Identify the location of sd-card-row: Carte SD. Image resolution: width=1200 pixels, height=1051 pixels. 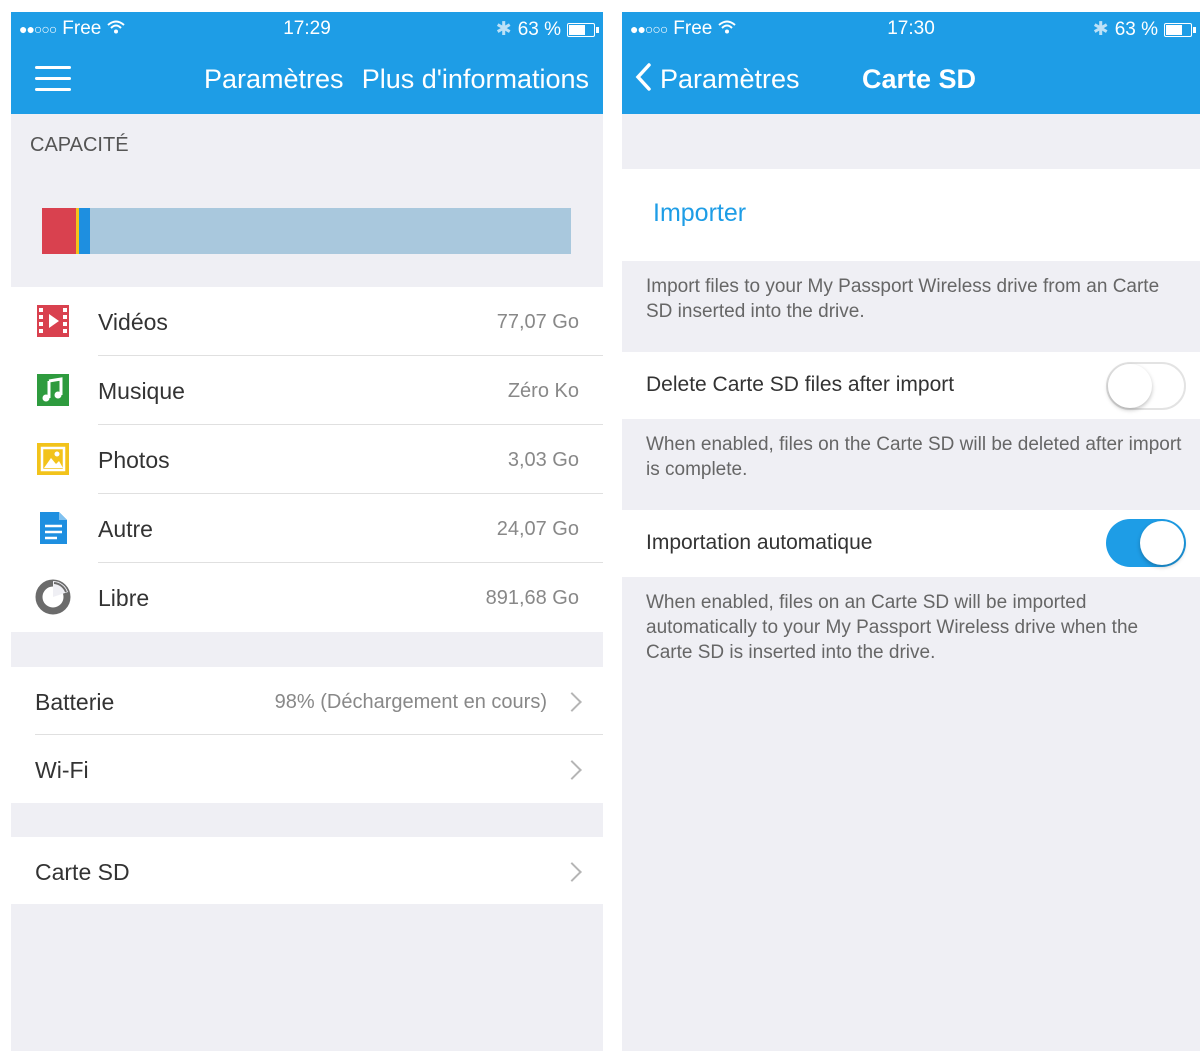
(307, 870).